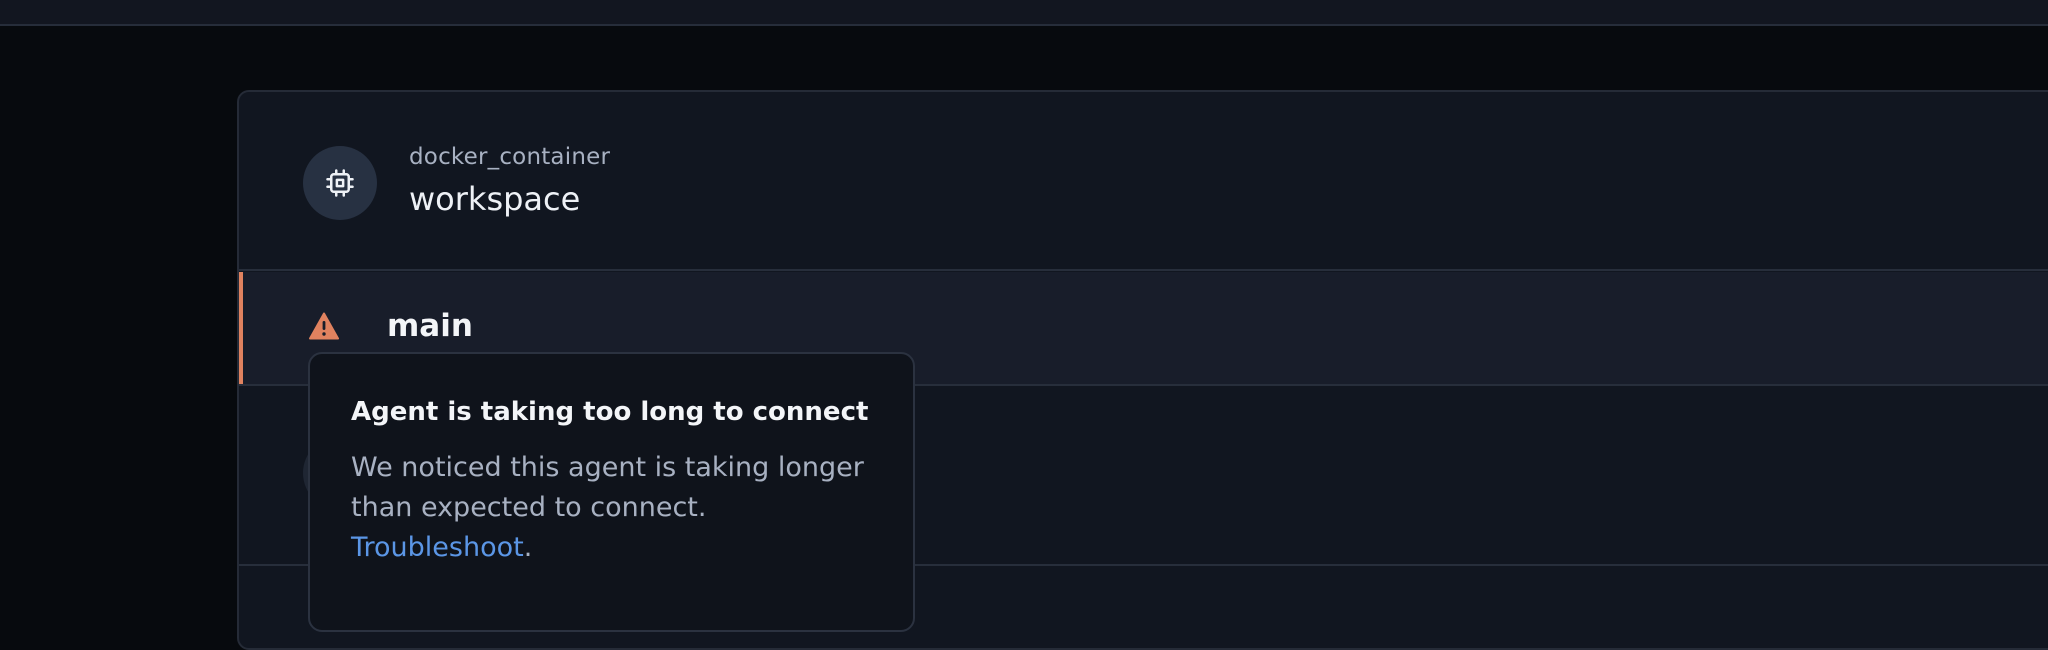 This screenshot has width=2048, height=650. I want to click on tooltip-link-suffix: ., so click(528, 547).